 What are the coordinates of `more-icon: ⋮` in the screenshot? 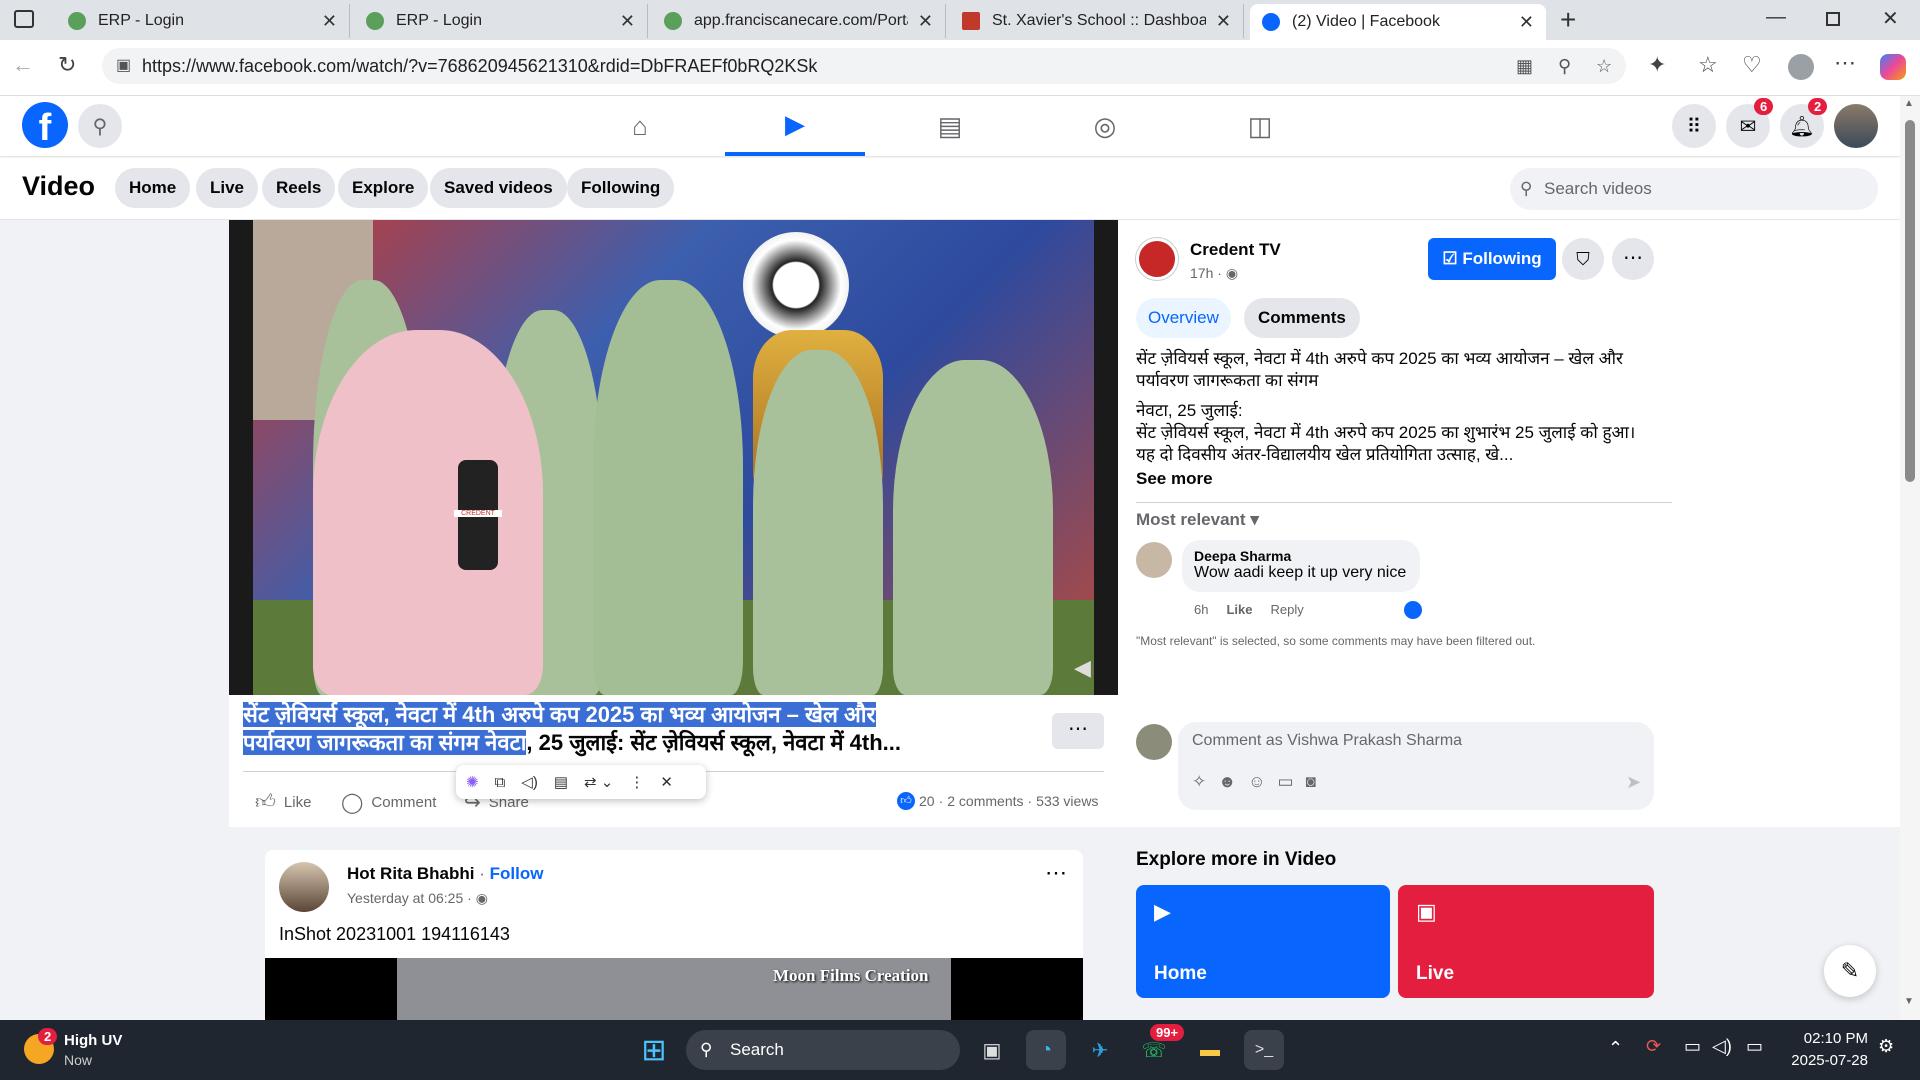 It's located at (636, 782).